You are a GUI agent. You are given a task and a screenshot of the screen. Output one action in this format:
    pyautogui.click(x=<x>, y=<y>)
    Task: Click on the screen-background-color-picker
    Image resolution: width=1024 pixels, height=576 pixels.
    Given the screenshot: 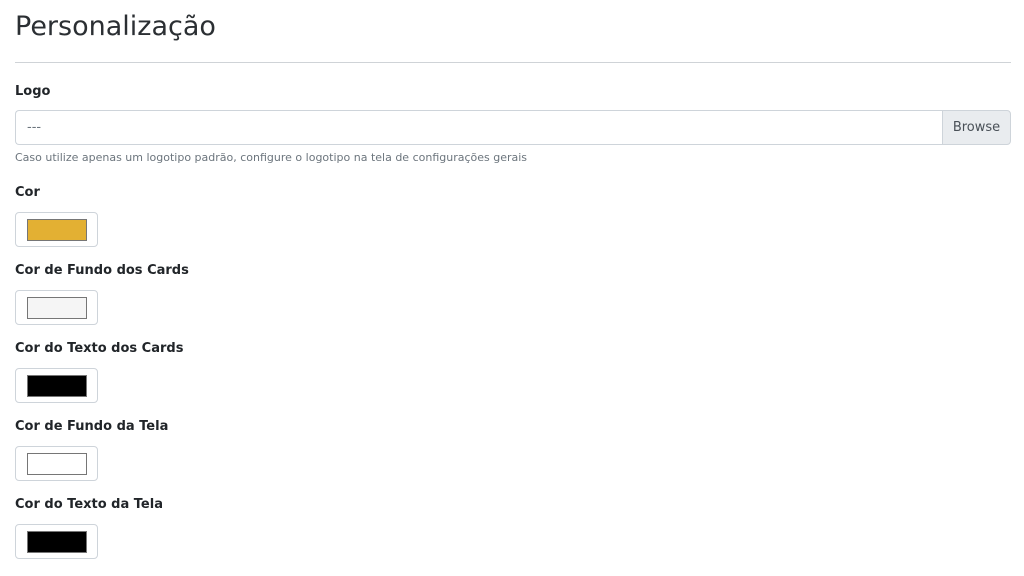 What is the action you would take?
    pyautogui.click(x=56, y=463)
    